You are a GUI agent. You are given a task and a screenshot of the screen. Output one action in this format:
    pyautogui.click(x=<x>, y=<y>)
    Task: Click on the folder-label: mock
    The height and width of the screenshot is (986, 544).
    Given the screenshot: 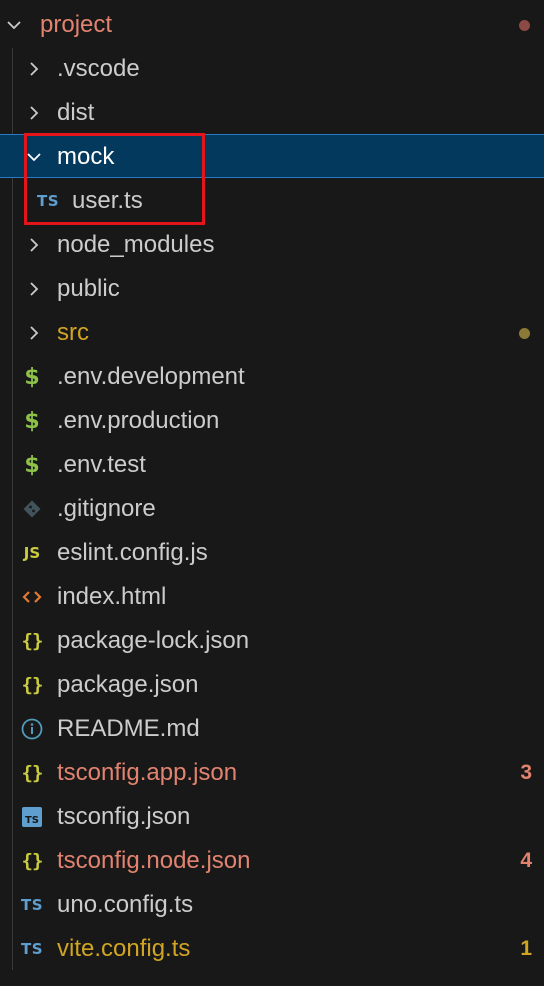 What is the action you would take?
    pyautogui.click(x=86, y=156)
    